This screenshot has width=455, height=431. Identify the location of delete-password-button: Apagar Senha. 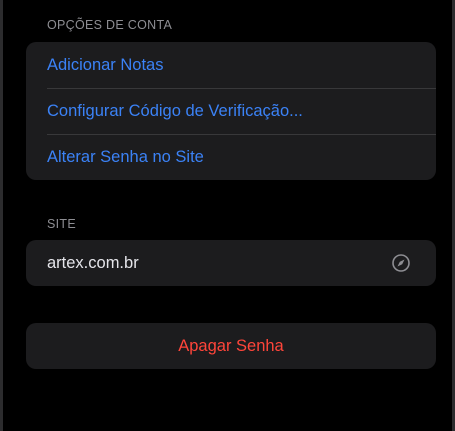
(231, 346).